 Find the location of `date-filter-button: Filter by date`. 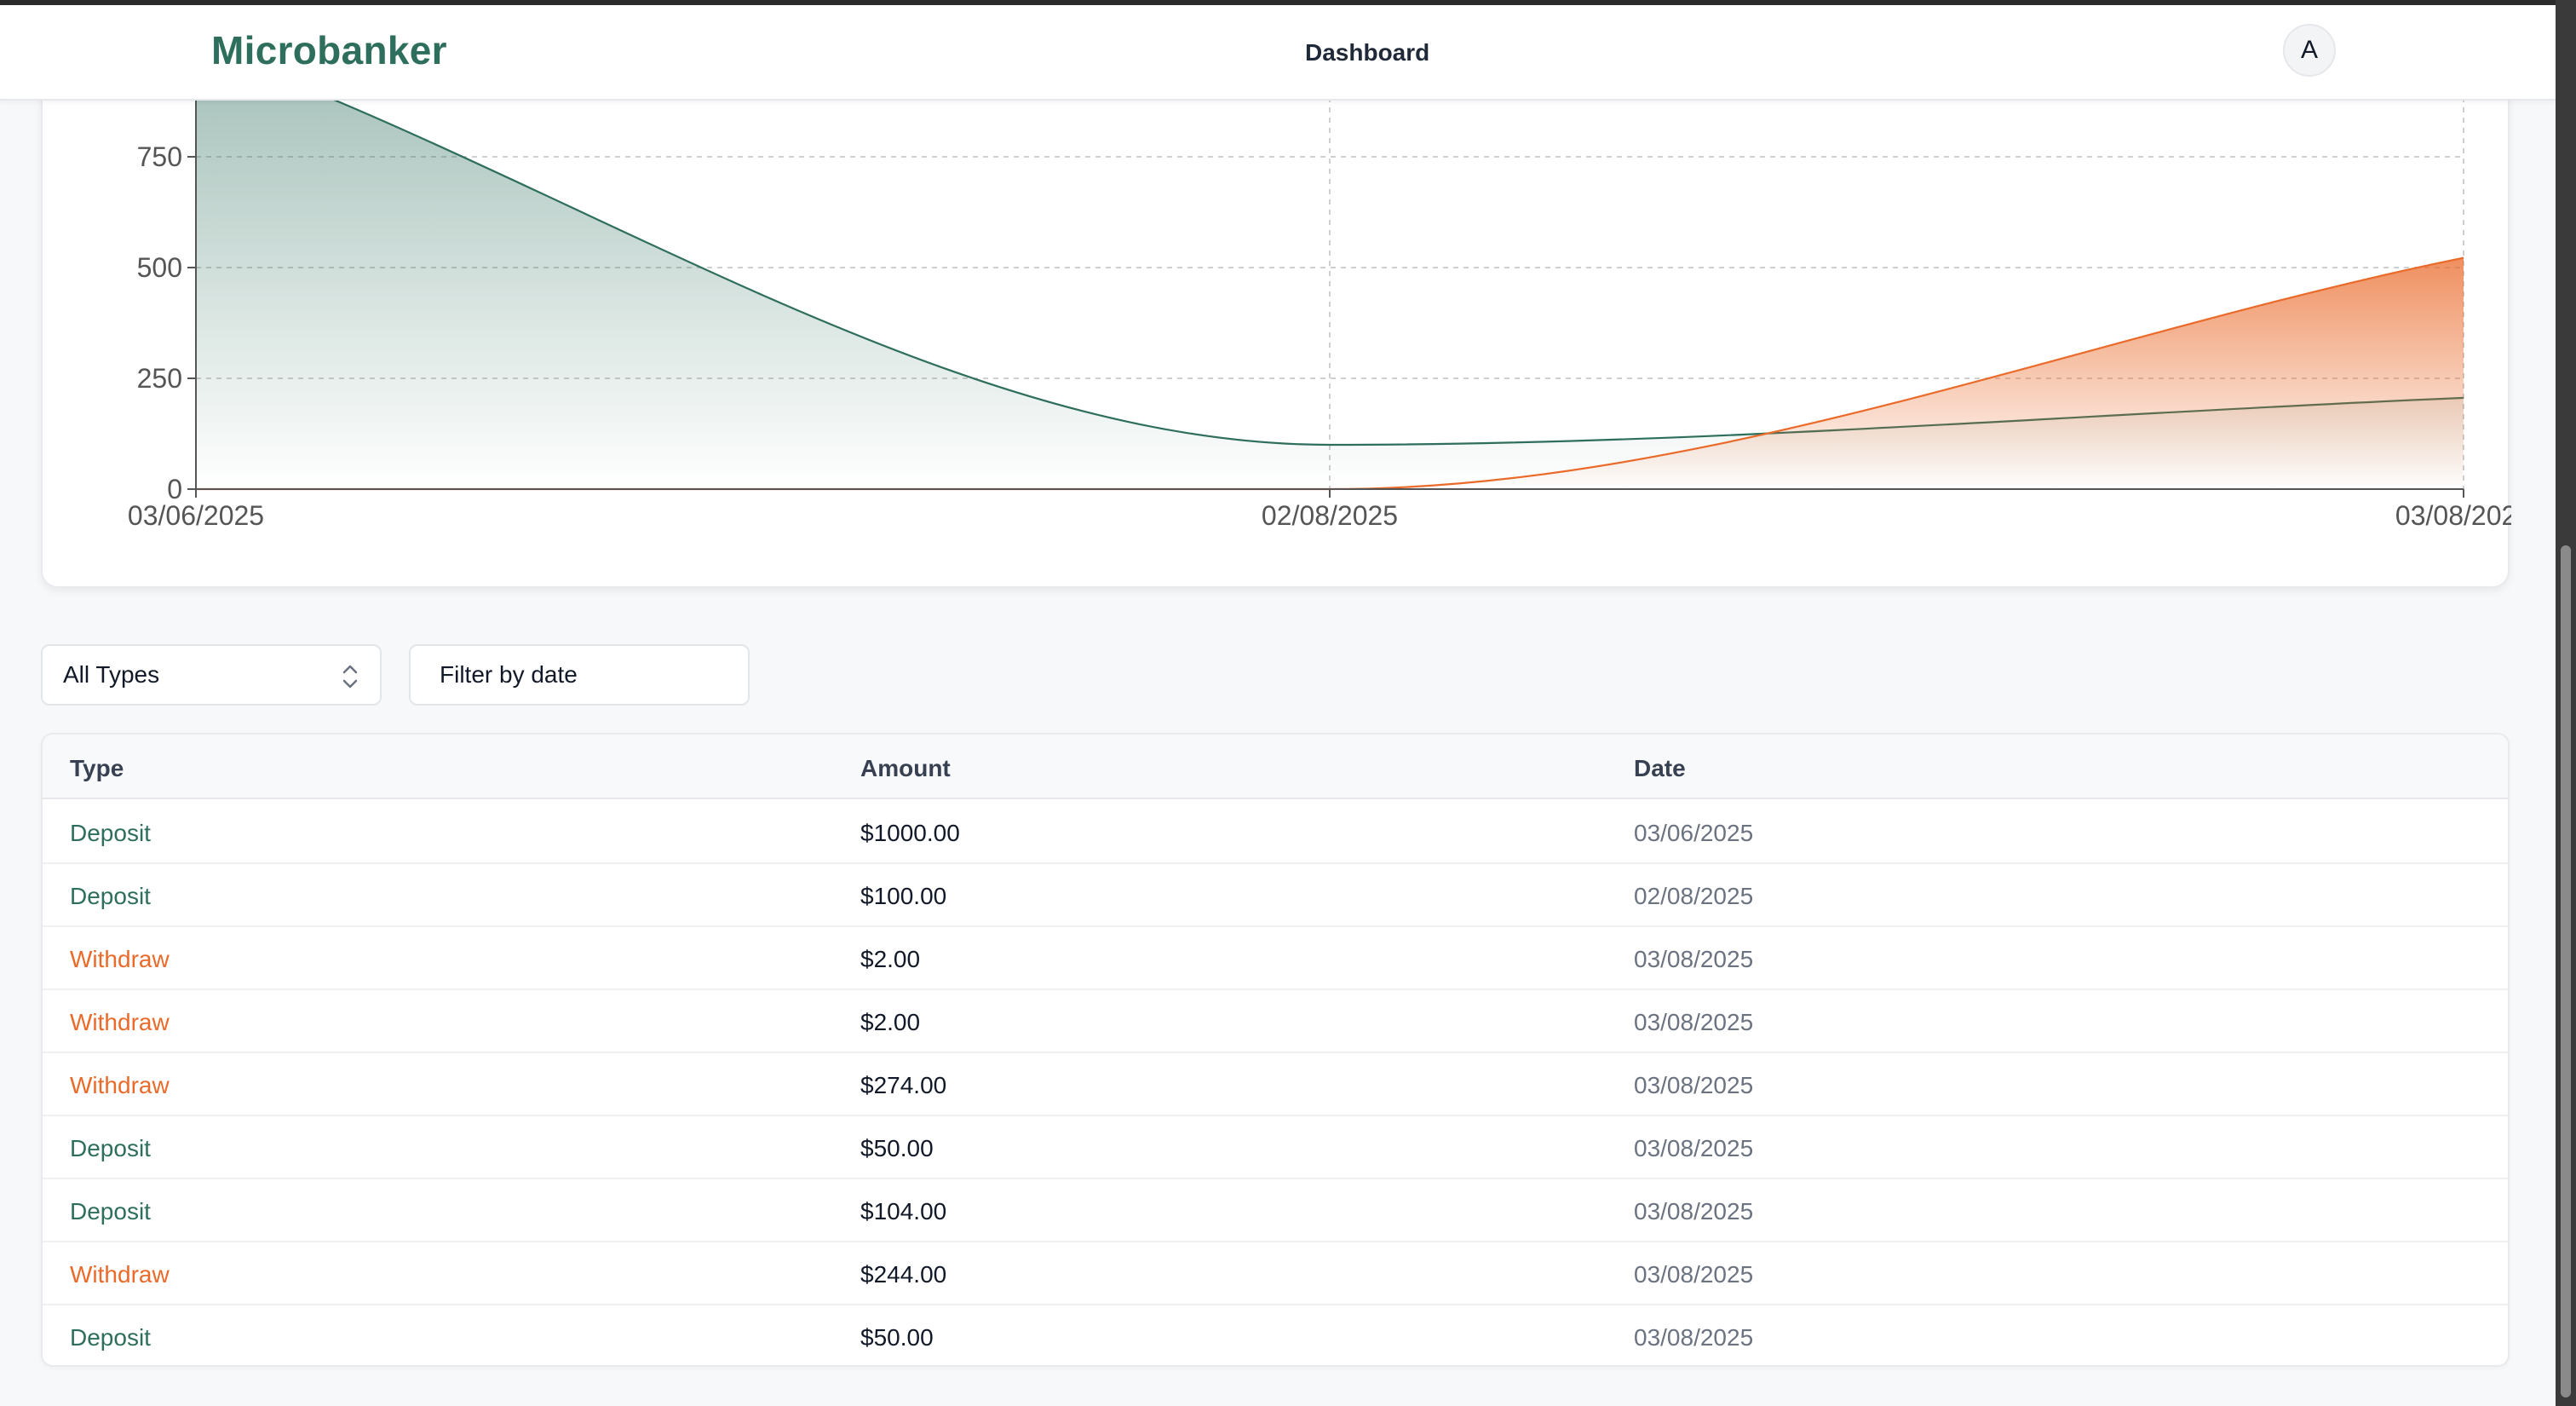

date-filter-button: Filter by date is located at coordinates (580, 675).